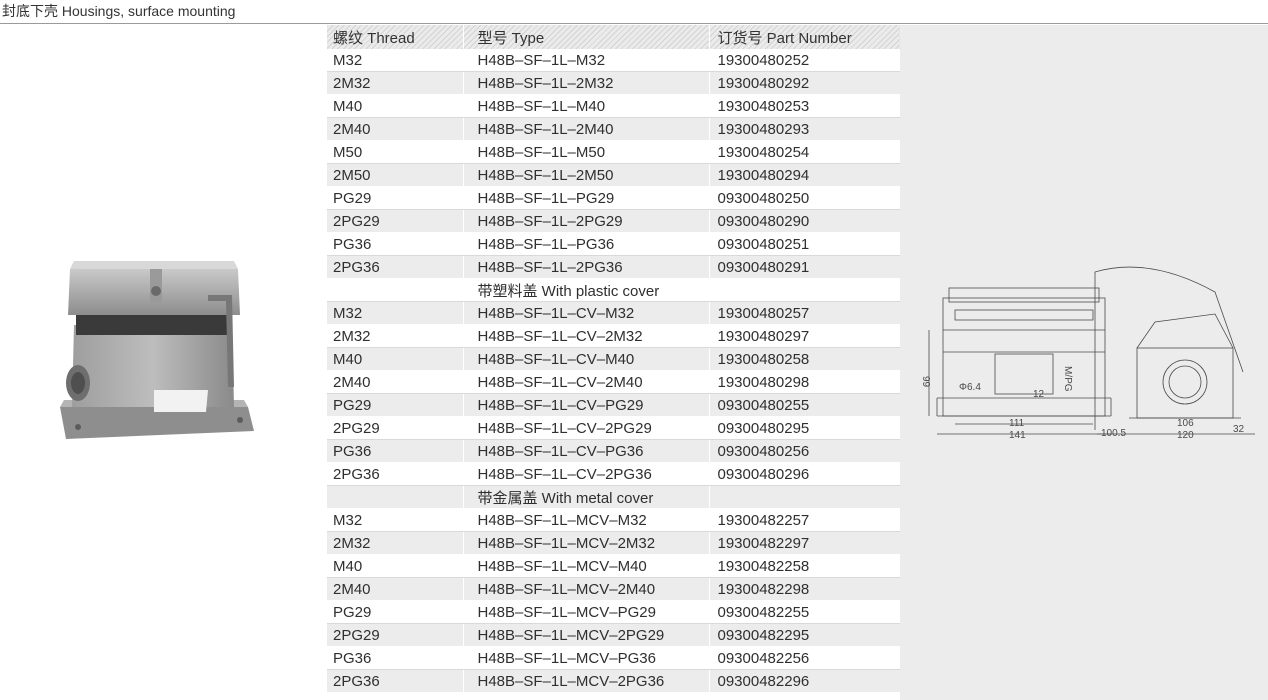 The height and width of the screenshot is (700, 1268). Describe the element at coordinates (585, 290) in the screenshot. I see `cell-type: 带塑料盖 With plastic cover` at that location.